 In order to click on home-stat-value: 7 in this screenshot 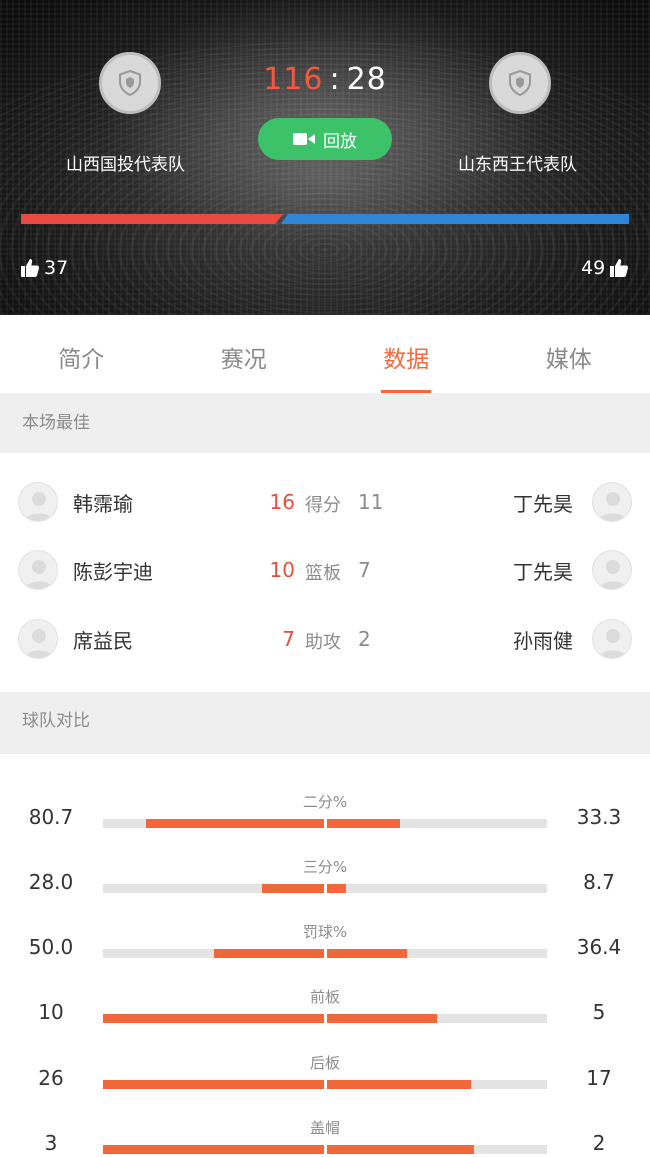, I will do `click(288, 639)`.